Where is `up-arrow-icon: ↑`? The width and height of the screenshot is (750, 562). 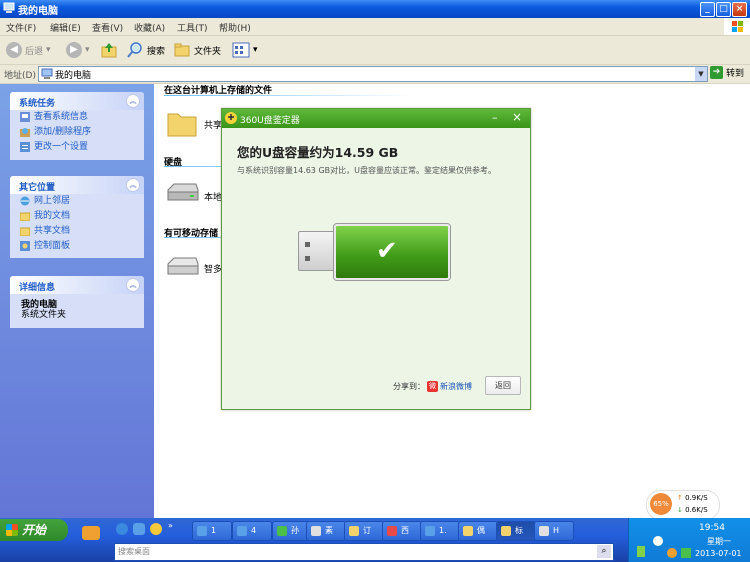
up-arrow-icon: ↑ is located at coordinates (680, 498).